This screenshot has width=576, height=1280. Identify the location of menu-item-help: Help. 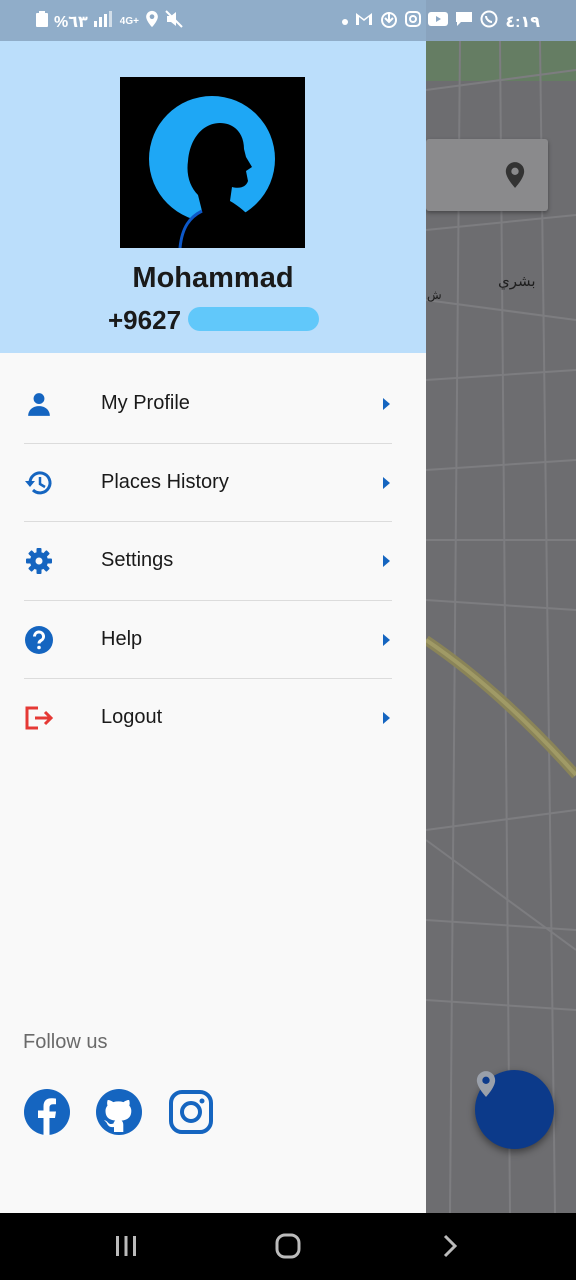
(213, 640).